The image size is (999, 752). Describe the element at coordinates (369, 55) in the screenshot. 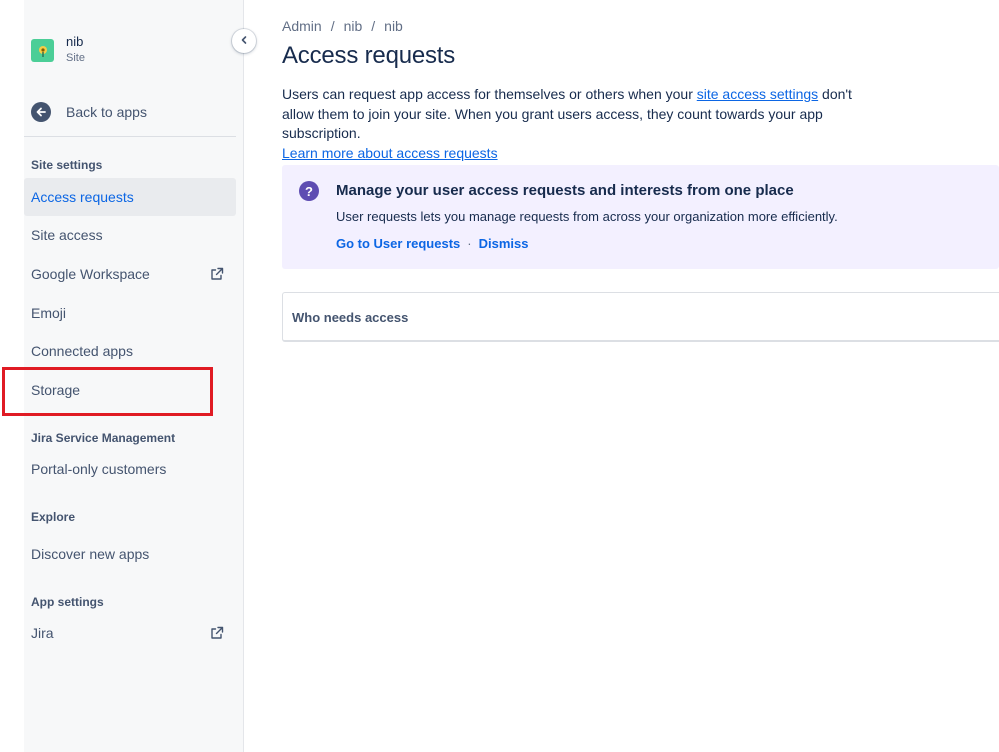

I see `page-title: Access requests` at that location.